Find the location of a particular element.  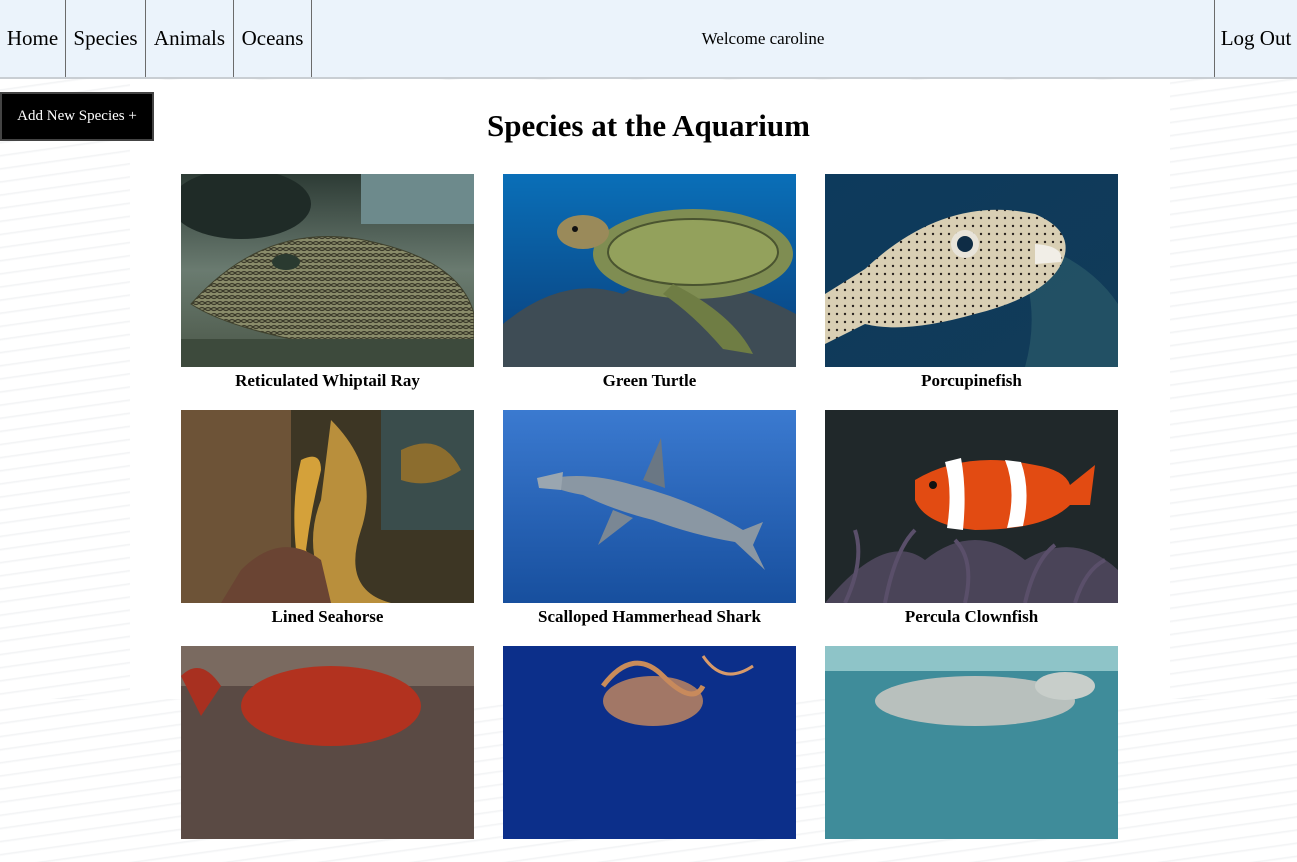

species-name: Scalloped Hammerhead Shark is located at coordinates (649, 616).